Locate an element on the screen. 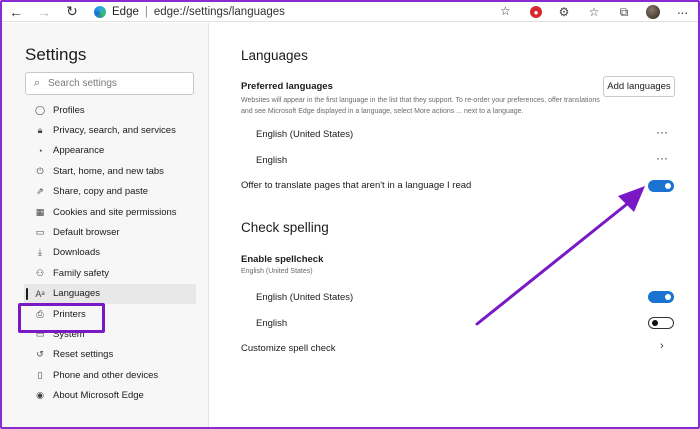  sidebar-item-about-microsoft-edge: ◉ About Microsoft Edge is located at coordinates (110, 395).